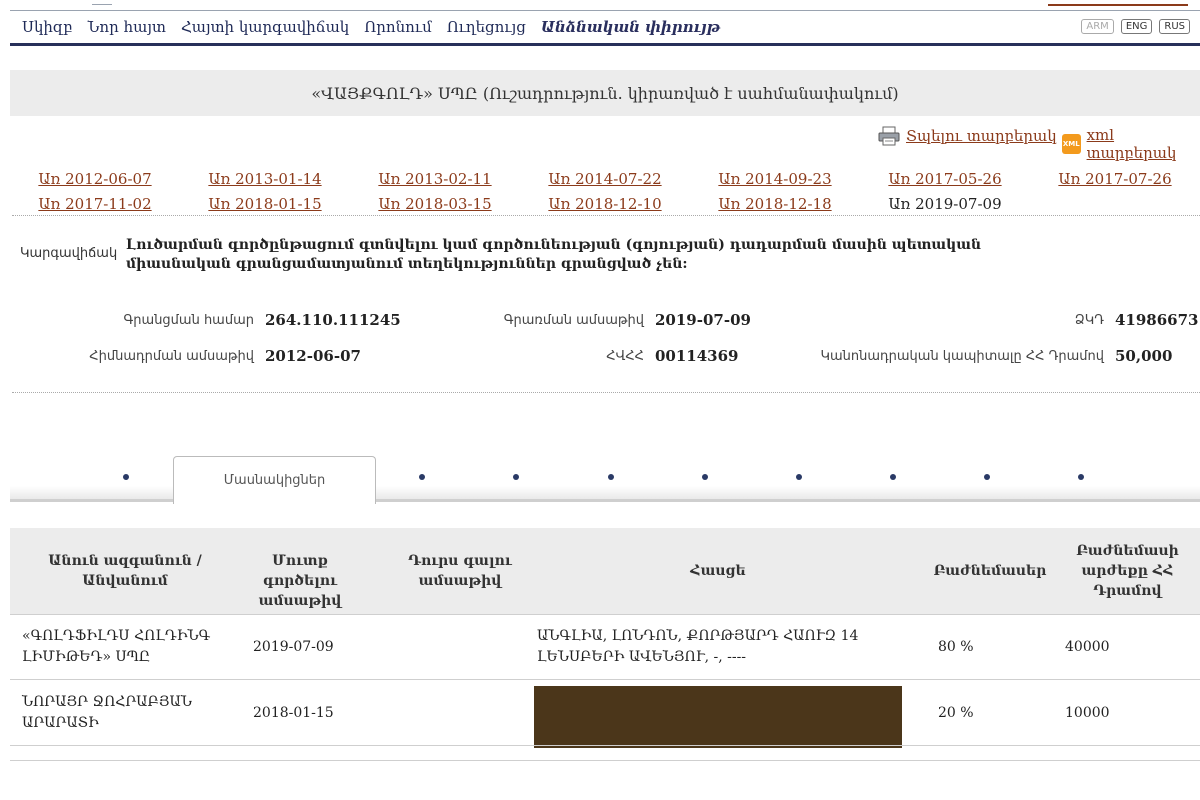 The height and width of the screenshot is (800, 1200). I want to click on print-version-link-group: Տպելու տարբերակ, so click(967, 136).